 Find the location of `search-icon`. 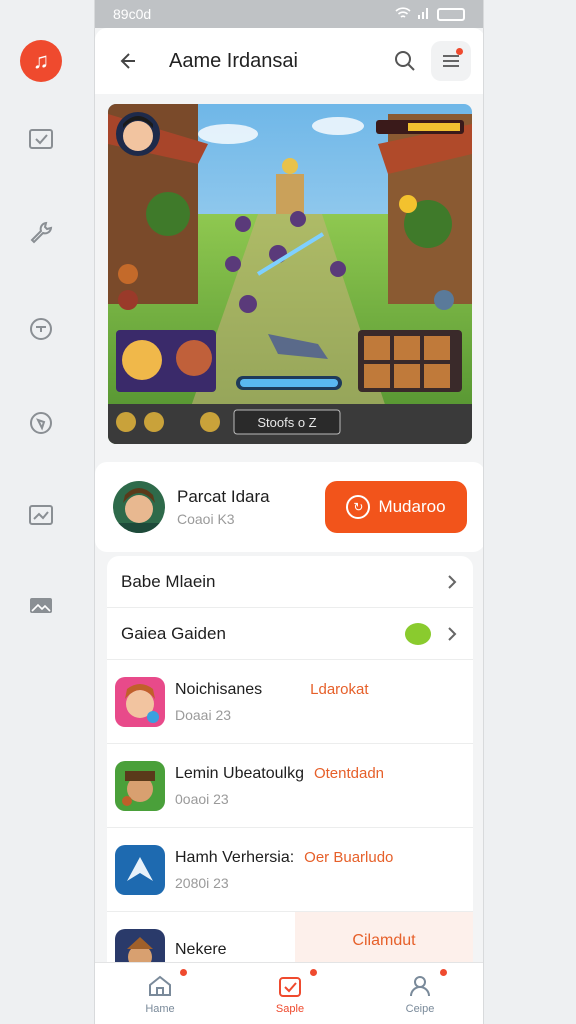

search-icon is located at coordinates (405, 61).